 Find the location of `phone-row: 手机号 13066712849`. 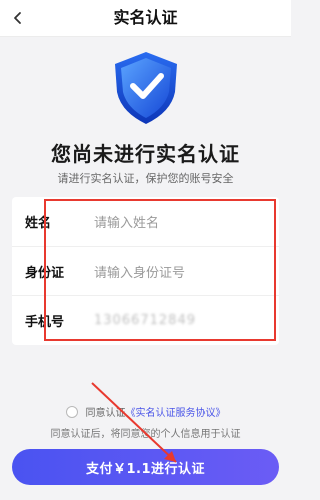

phone-row: 手机号 13066712849 is located at coordinates (145, 320).